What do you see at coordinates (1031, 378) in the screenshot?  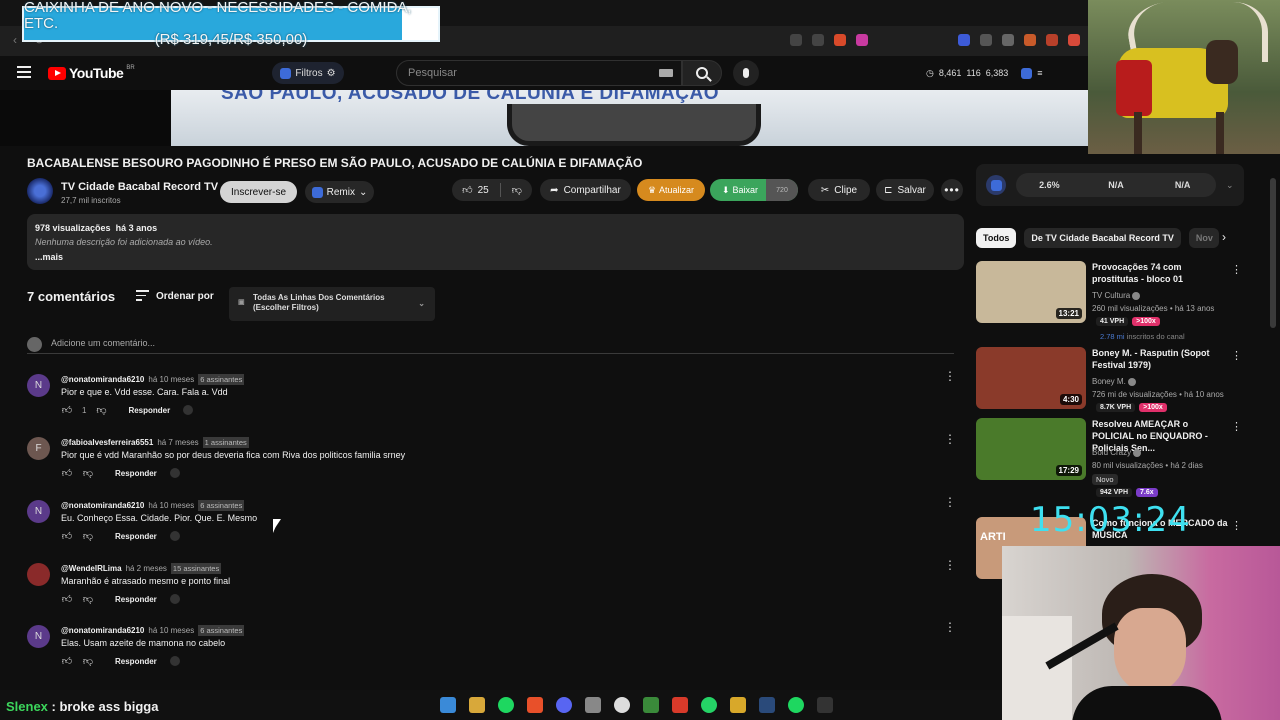 I see `video-thumbnail: 4:30` at bounding box center [1031, 378].